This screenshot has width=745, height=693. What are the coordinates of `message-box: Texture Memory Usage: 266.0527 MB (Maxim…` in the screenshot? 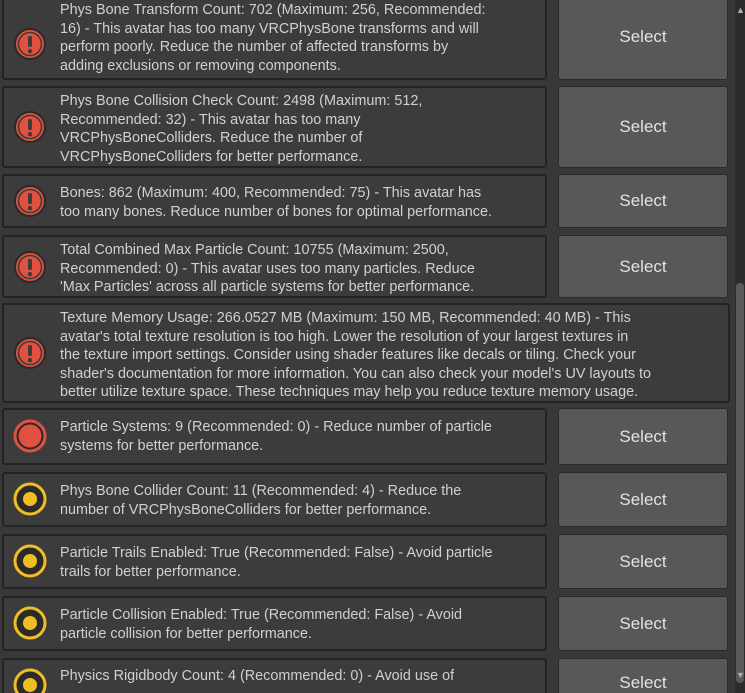 It's located at (366, 353).